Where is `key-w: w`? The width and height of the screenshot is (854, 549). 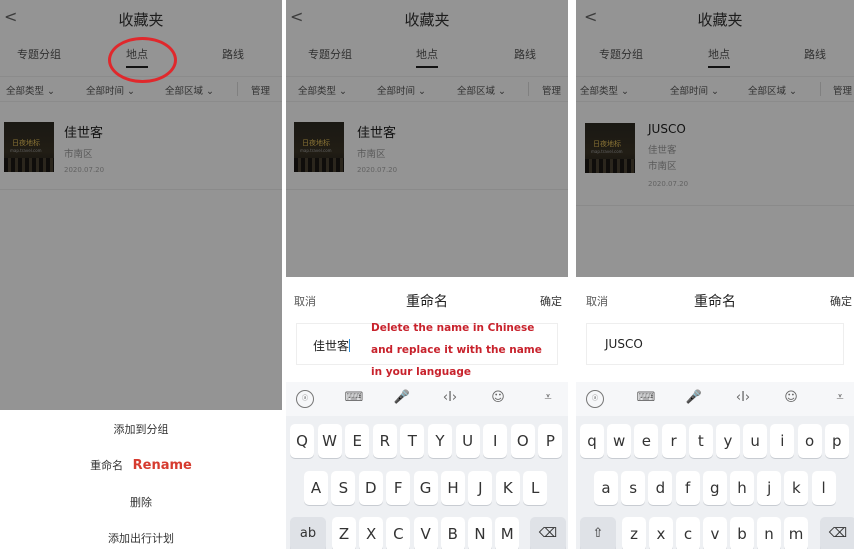 key-w: w is located at coordinates (619, 441).